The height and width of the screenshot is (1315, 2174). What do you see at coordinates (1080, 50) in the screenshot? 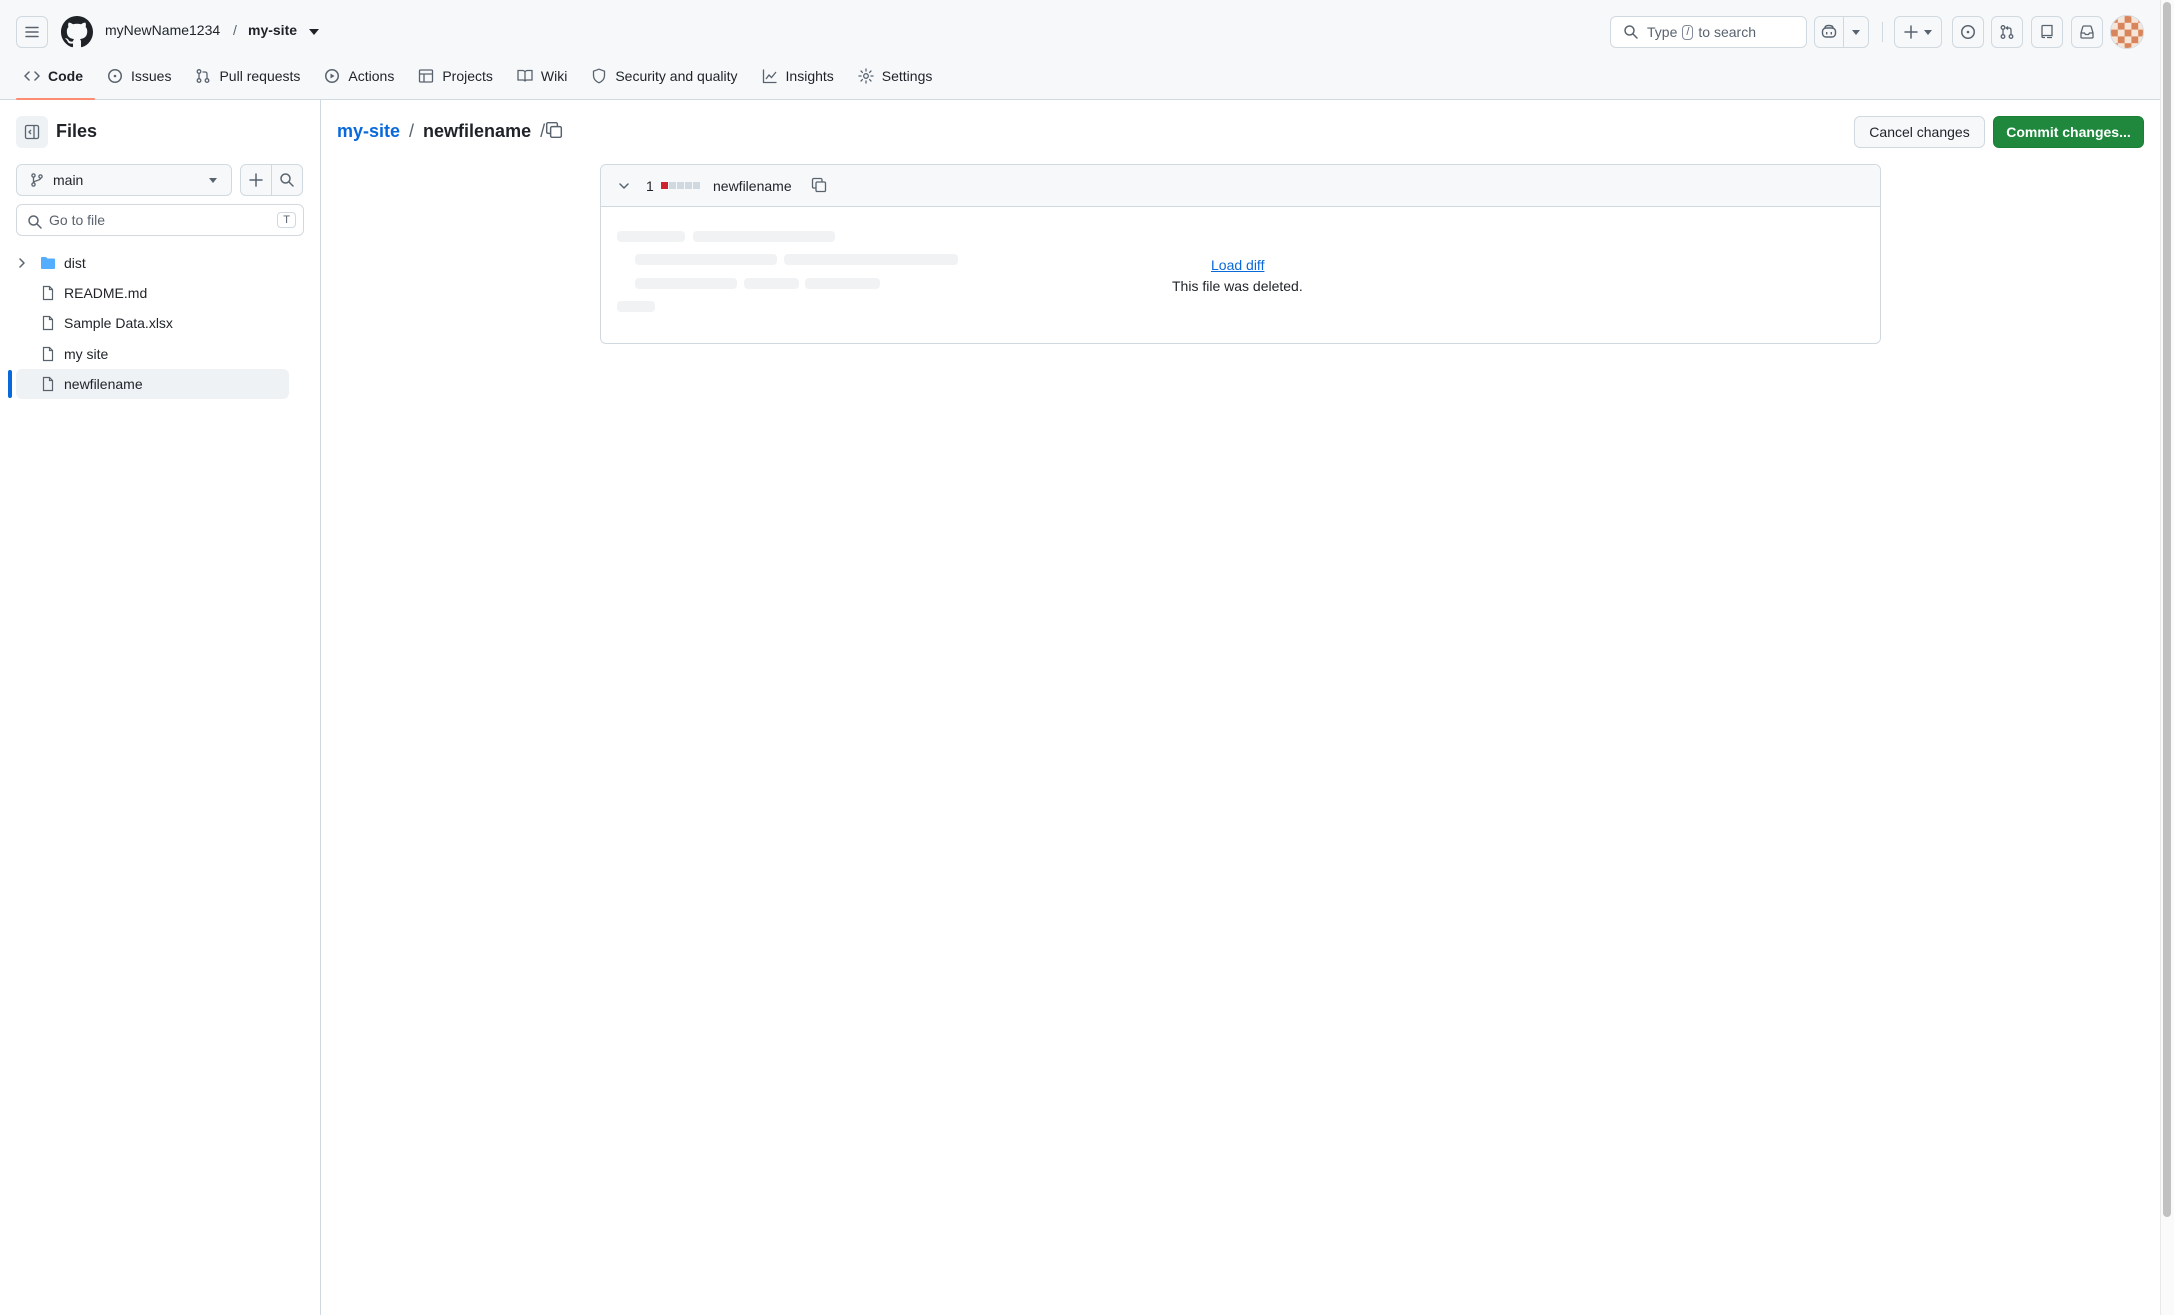
I see `global-header: myNewName1234 / my-site Type / to search` at bounding box center [1080, 50].